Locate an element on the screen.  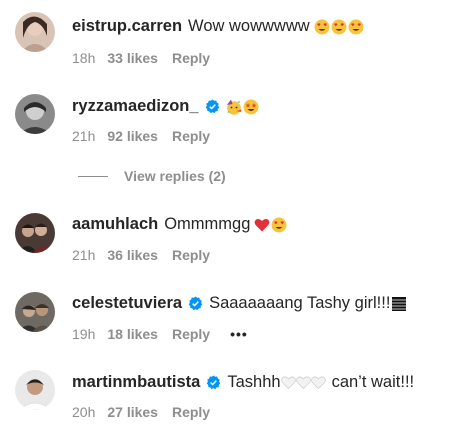
comment-meta: 18h 33 likes Reply is located at coordinates (141, 58).